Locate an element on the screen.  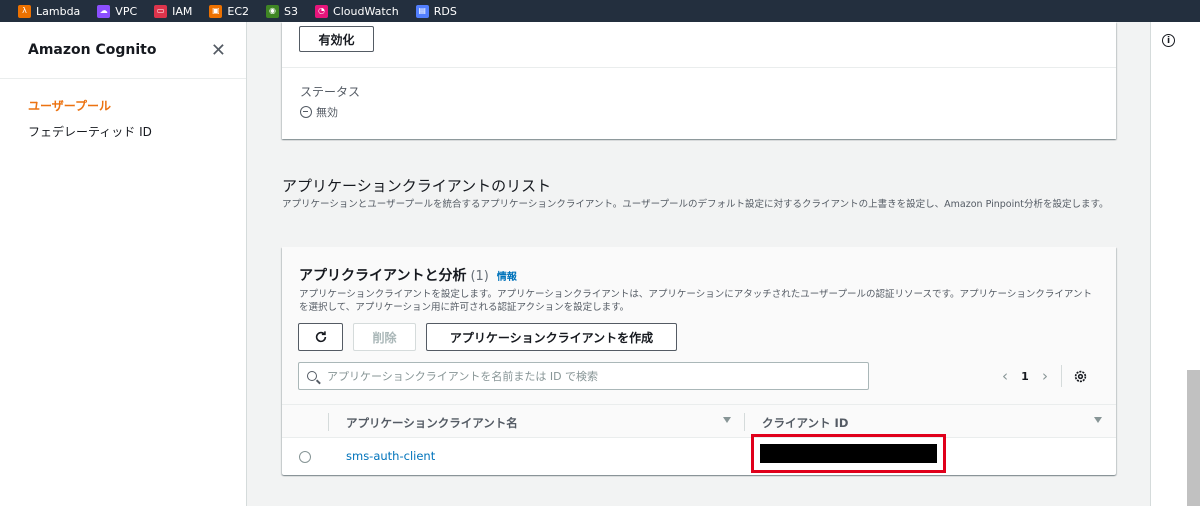
disabled-status-icon is located at coordinates (306, 112).